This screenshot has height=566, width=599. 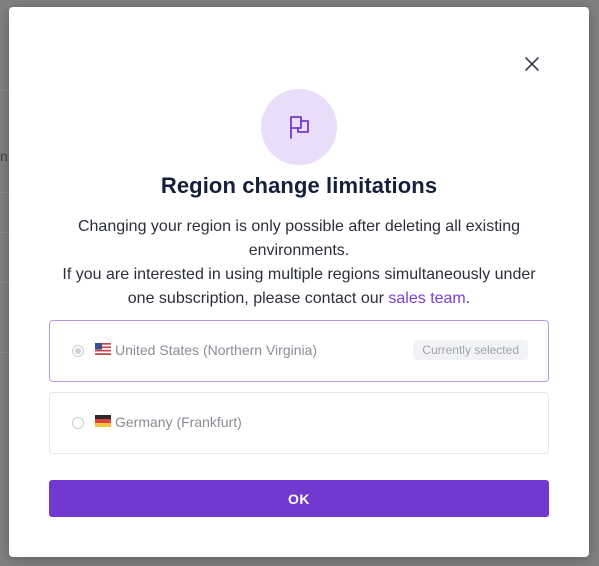 I want to click on currently-selected-badge: Currently selected, so click(x=470, y=350).